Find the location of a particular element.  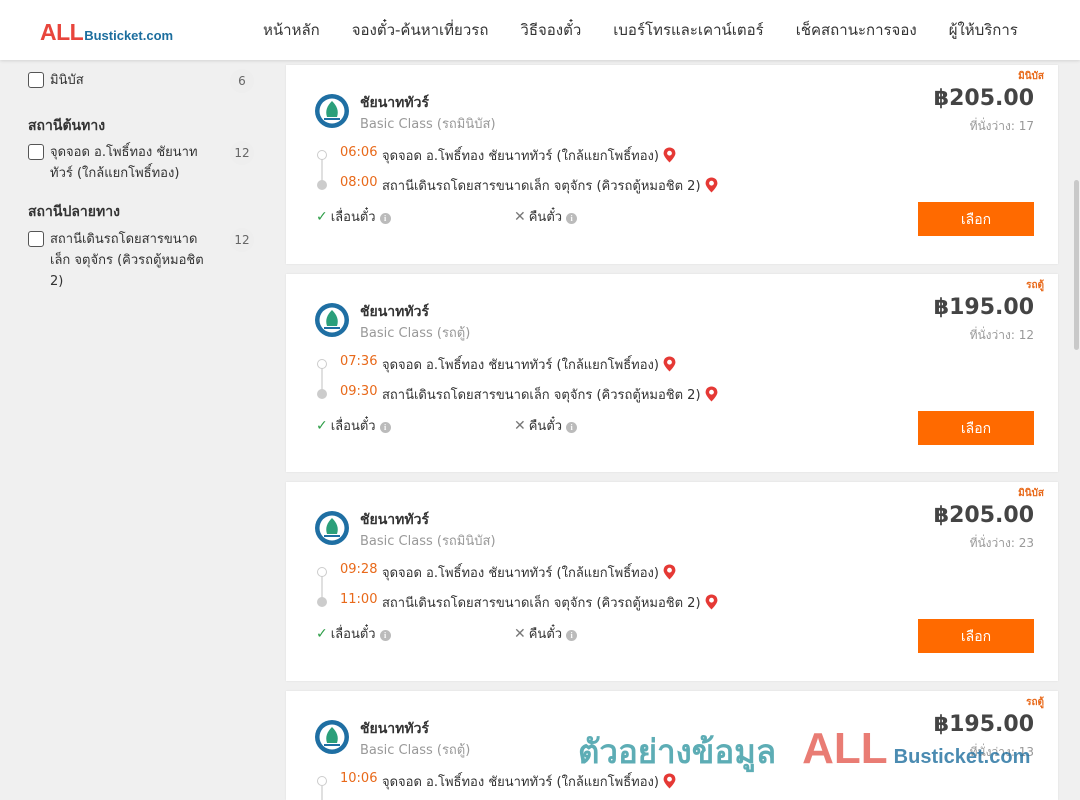

departure-time: 06:06 is located at coordinates (359, 152).